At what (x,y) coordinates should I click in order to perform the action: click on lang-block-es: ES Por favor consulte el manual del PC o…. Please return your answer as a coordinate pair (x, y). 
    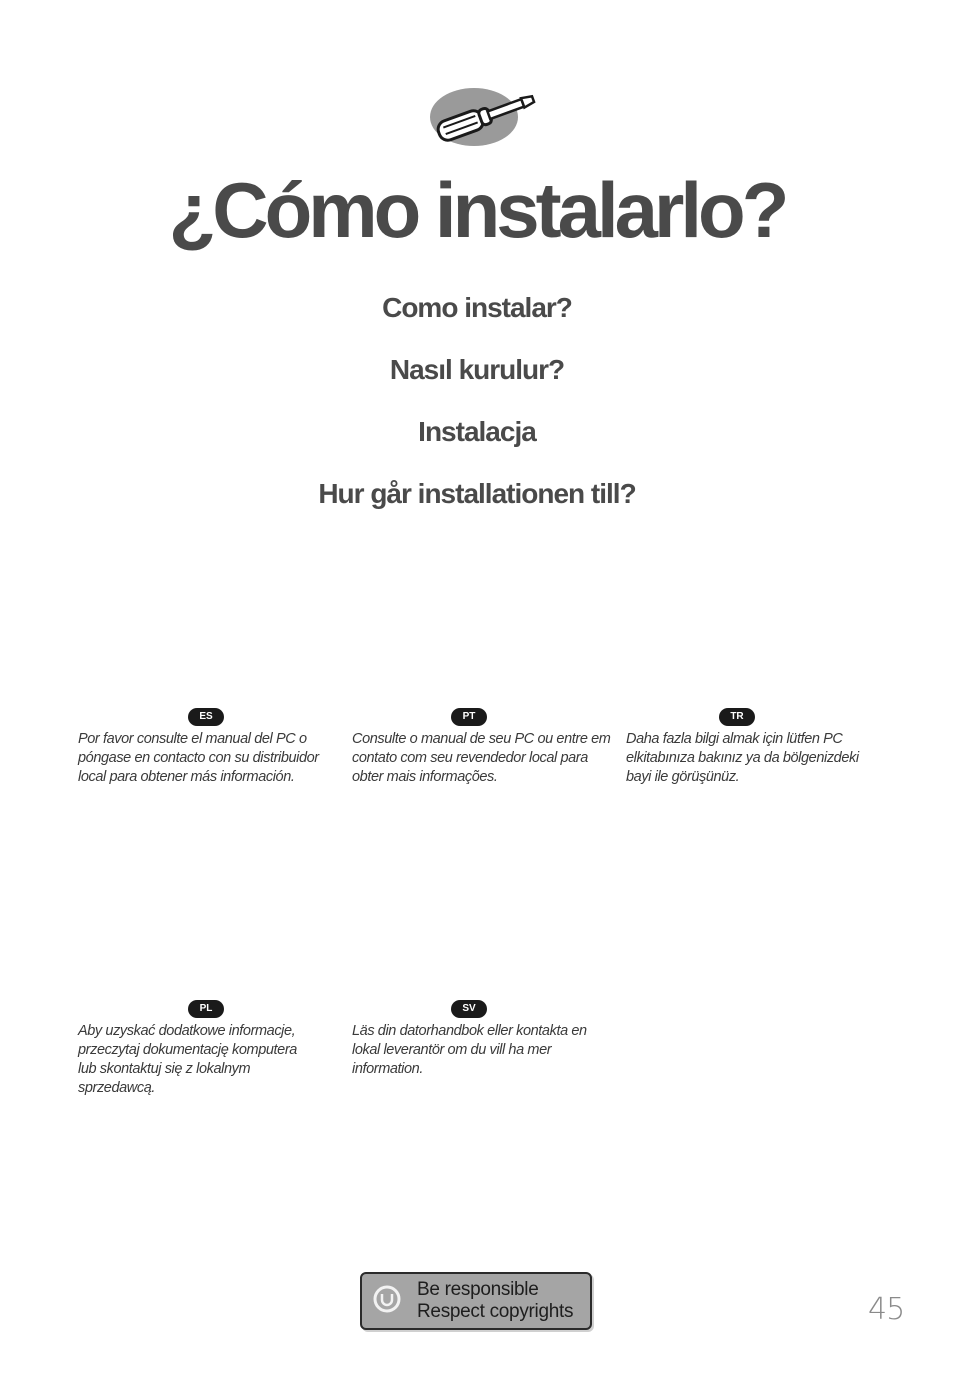
    Looking at the image, I should click on (208, 747).